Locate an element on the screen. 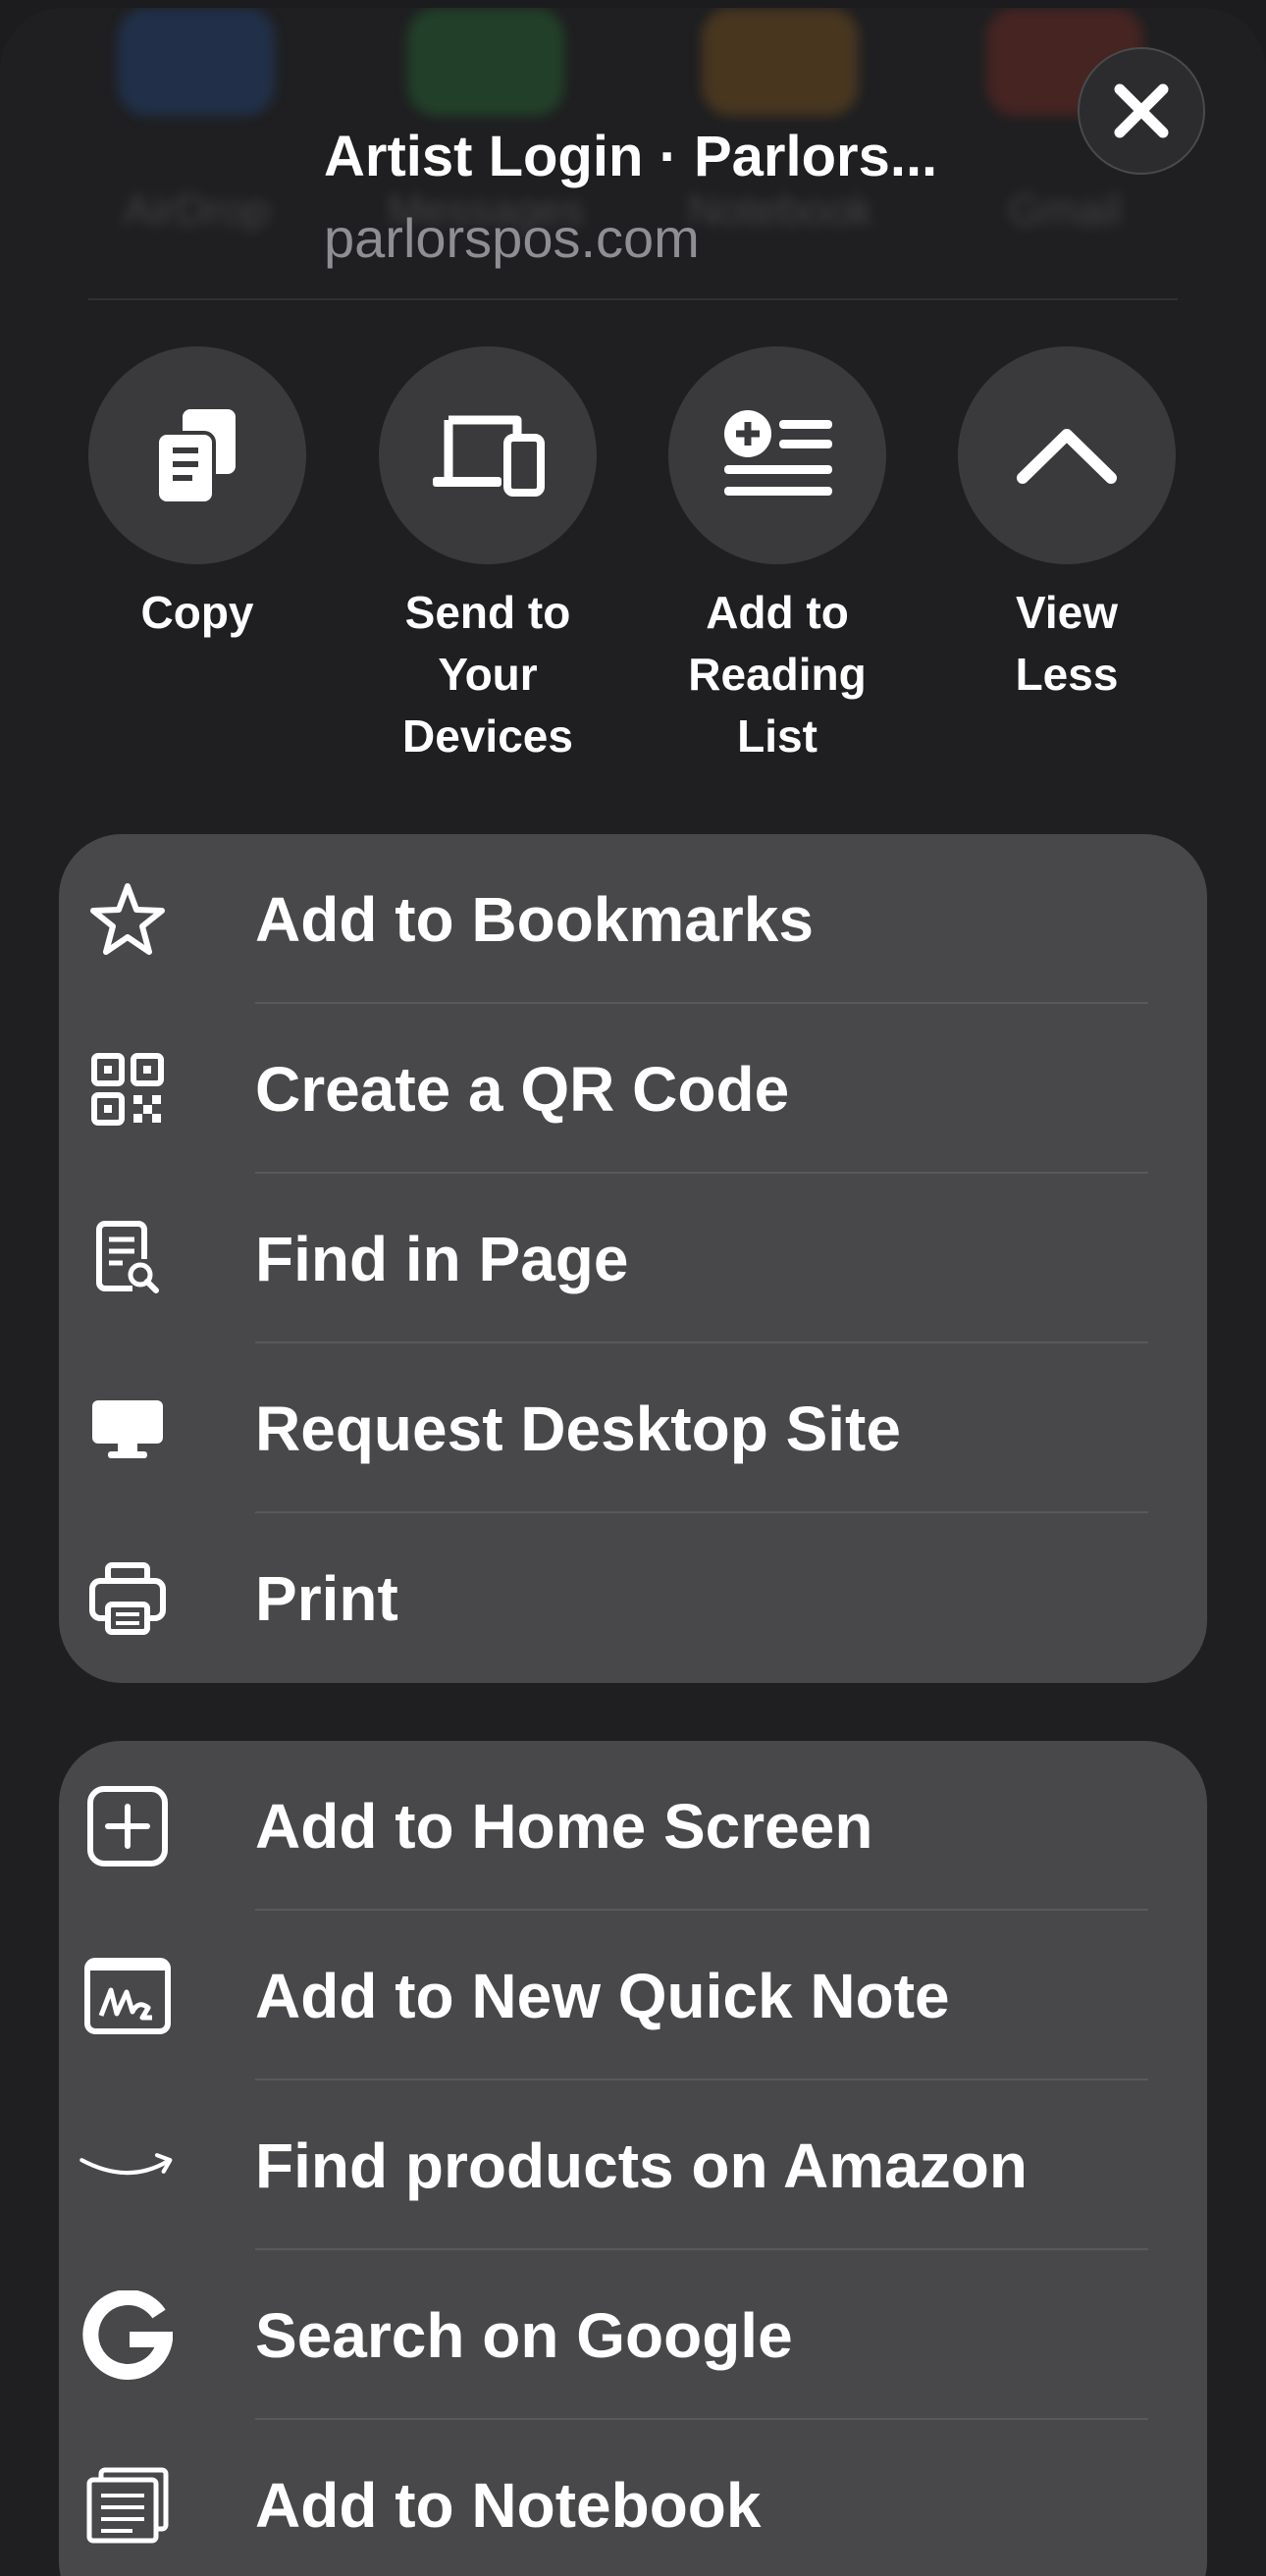  request-desktop-site-row: Request Desktop Site is located at coordinates (633, 1428).